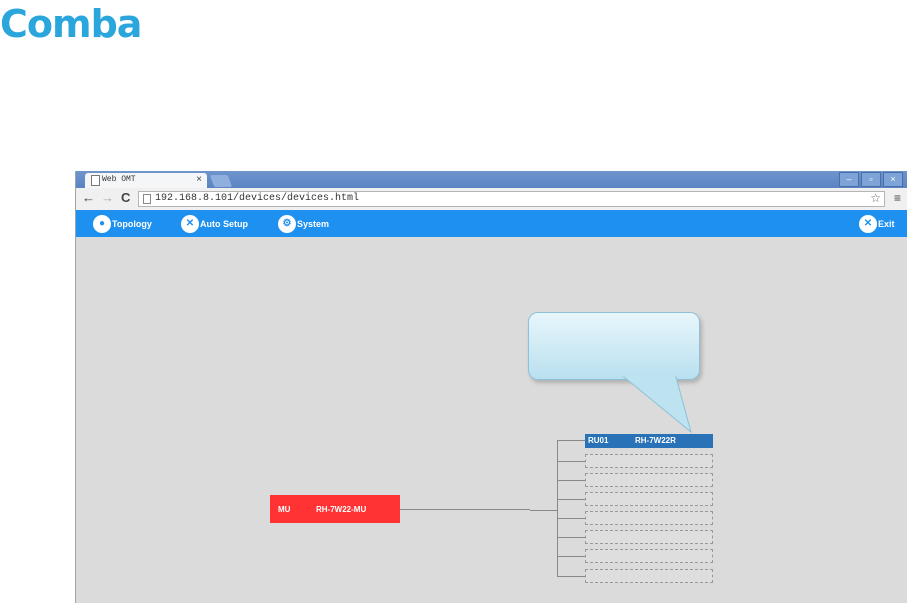 This screenshot has height=603, width=907. I want to click on close-window-icon: ×, so click(893, 179).